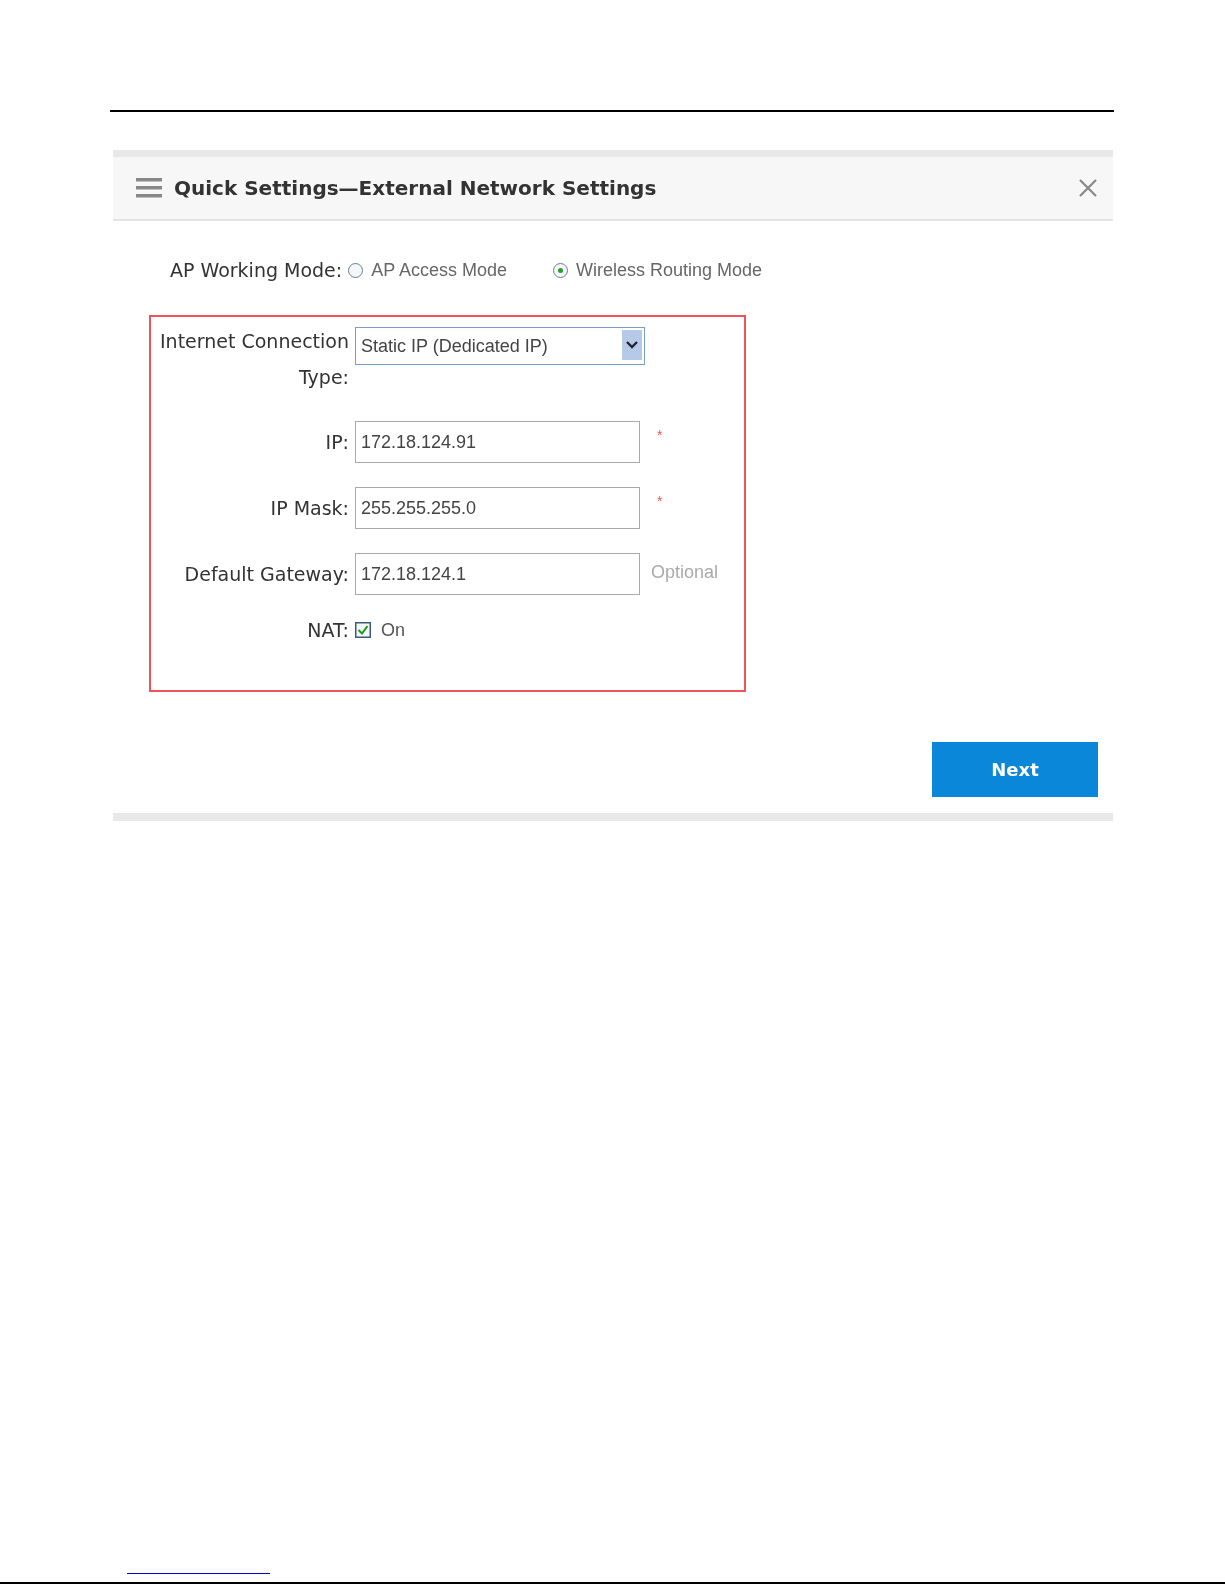 The height and width of the screenshot is (1585, 1225). Describe the element at coordinates (427, 270) in the screenshot. I see `radio-option: AP Access Mode` at that location.